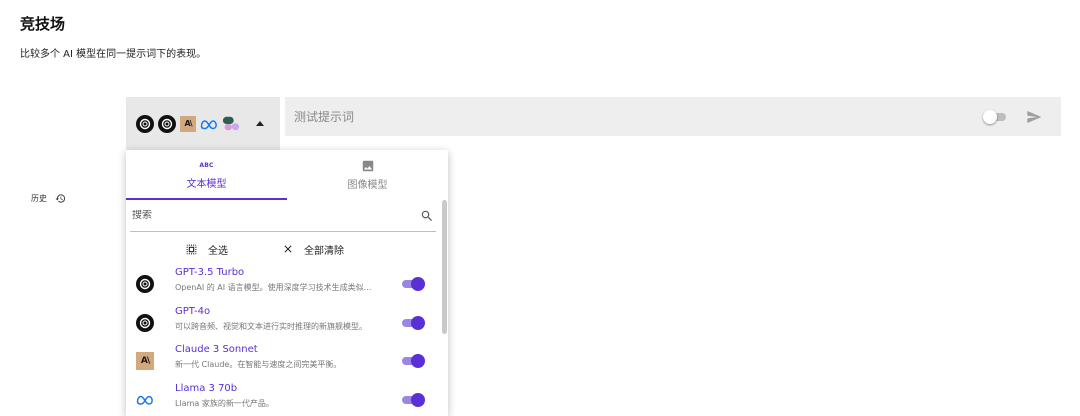  What do you see at coordinates (191, 249) in the screenshot?
I see `select-all-icon` at bounding box center [191, 249].